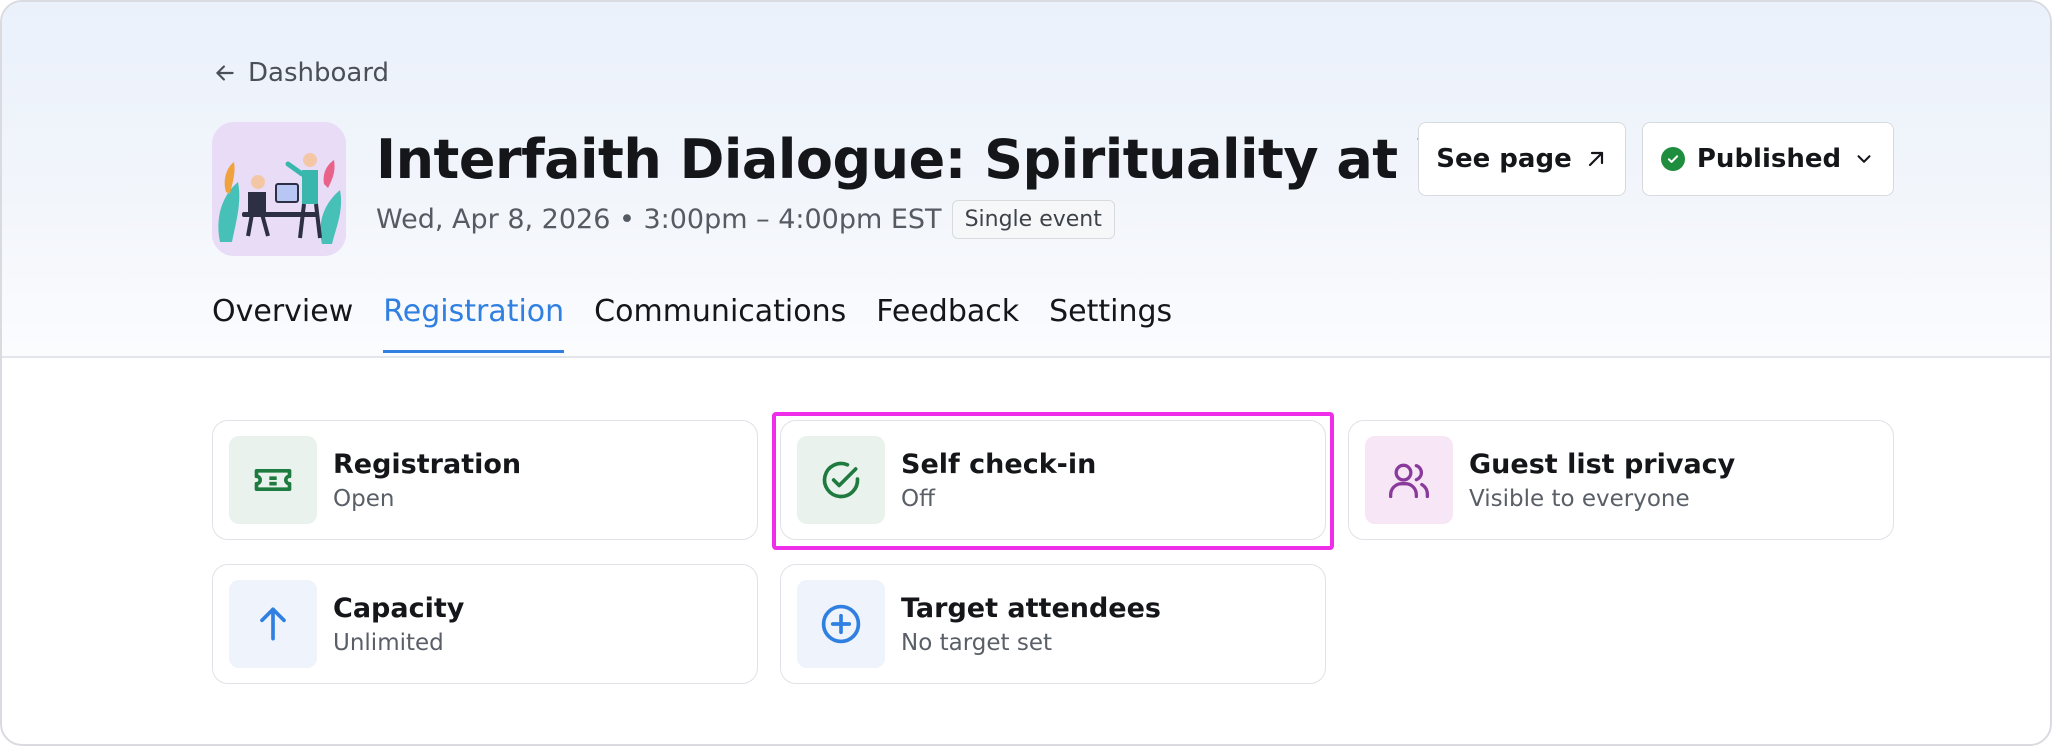  I want to click on guest-list-privacy-card: Guest list privacy Visible to everyone, so click(1621, 480).